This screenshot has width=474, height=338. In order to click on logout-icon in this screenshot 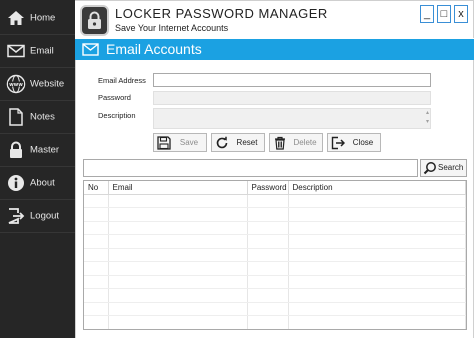, I will do `click(16, 216)`.